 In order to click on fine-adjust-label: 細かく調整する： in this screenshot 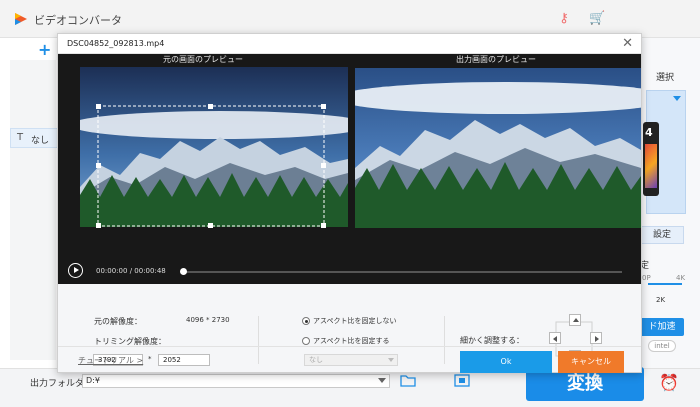, I will do `click(492, 340)`.